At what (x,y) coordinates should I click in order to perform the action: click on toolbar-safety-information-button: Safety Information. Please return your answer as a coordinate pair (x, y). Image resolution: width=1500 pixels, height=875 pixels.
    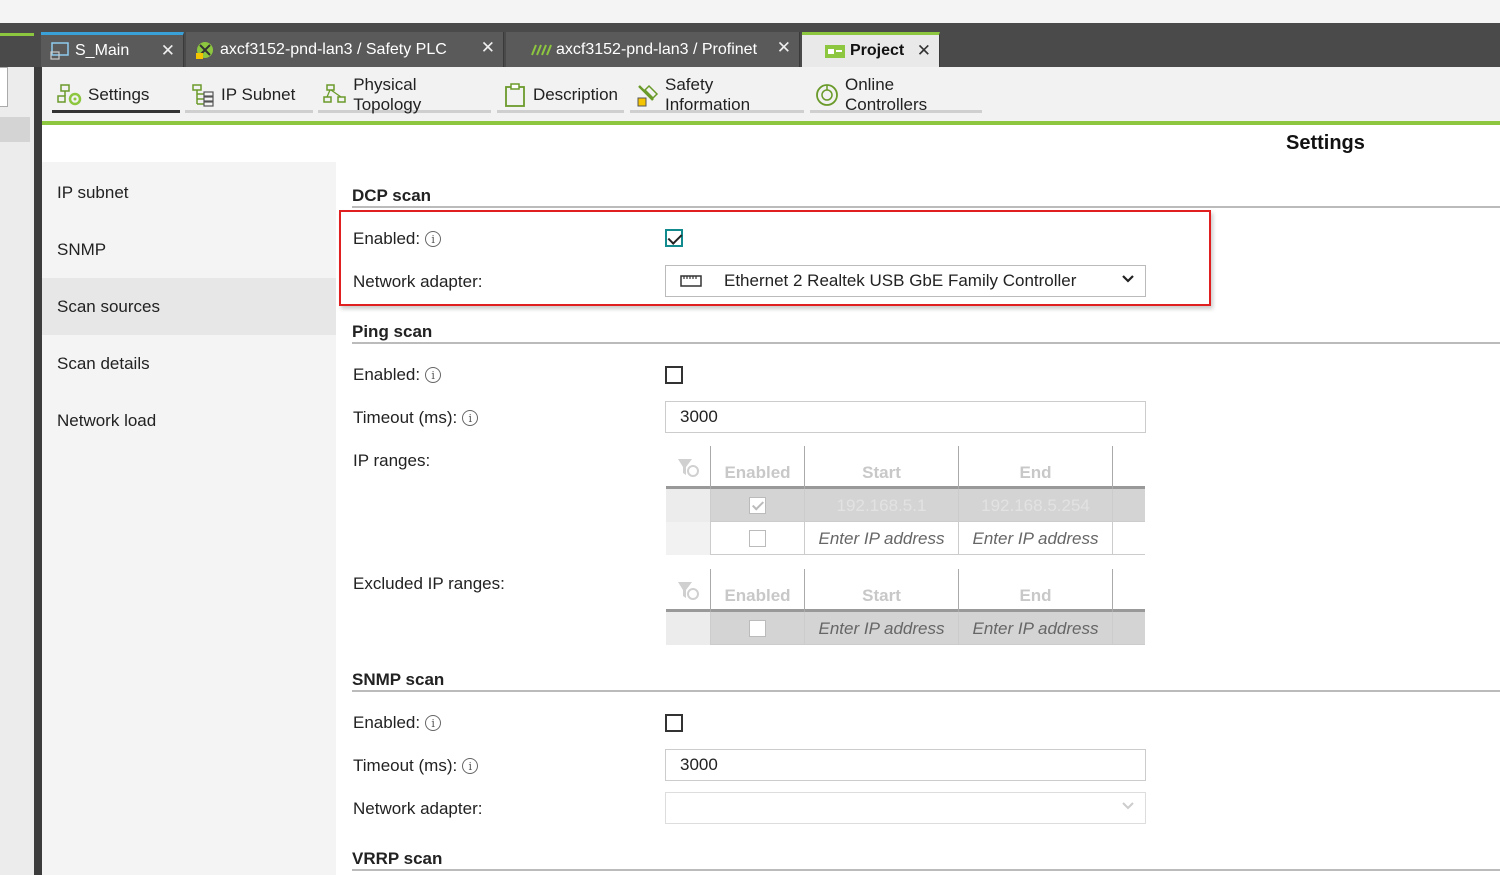
    Looking at the image, I should click on (717, 94).